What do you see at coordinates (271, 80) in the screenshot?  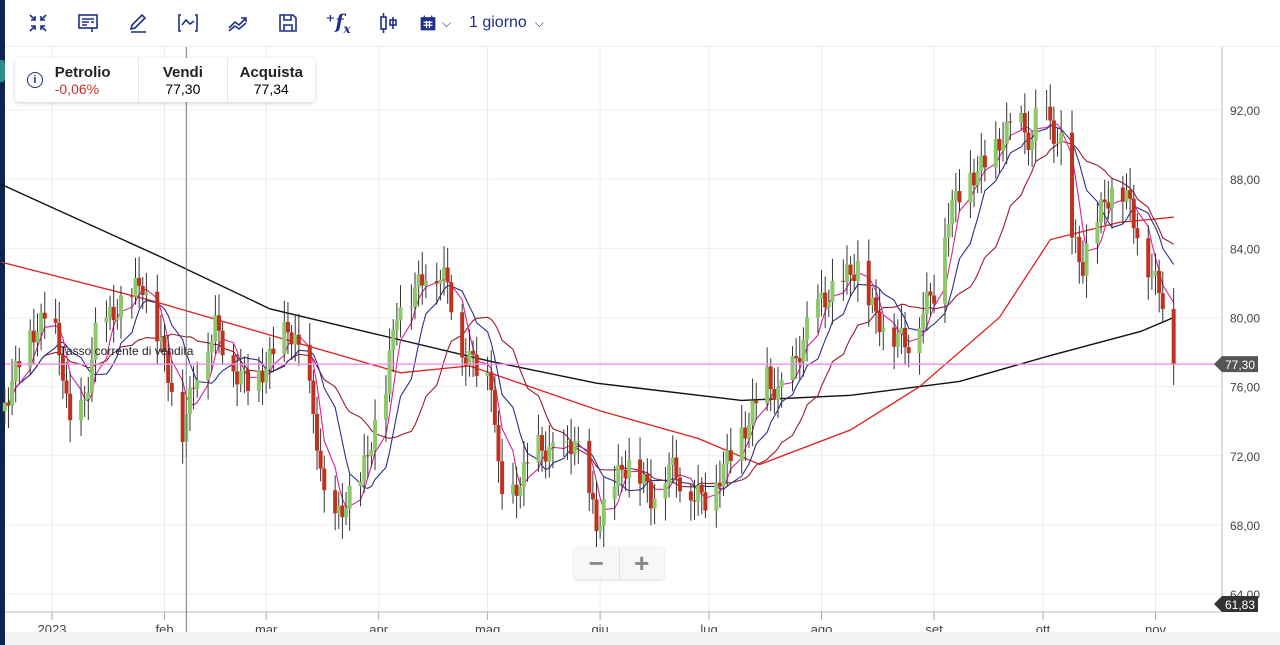 I see `buy-price-box: Acquista 77,34` at bounding box center [271, 80].